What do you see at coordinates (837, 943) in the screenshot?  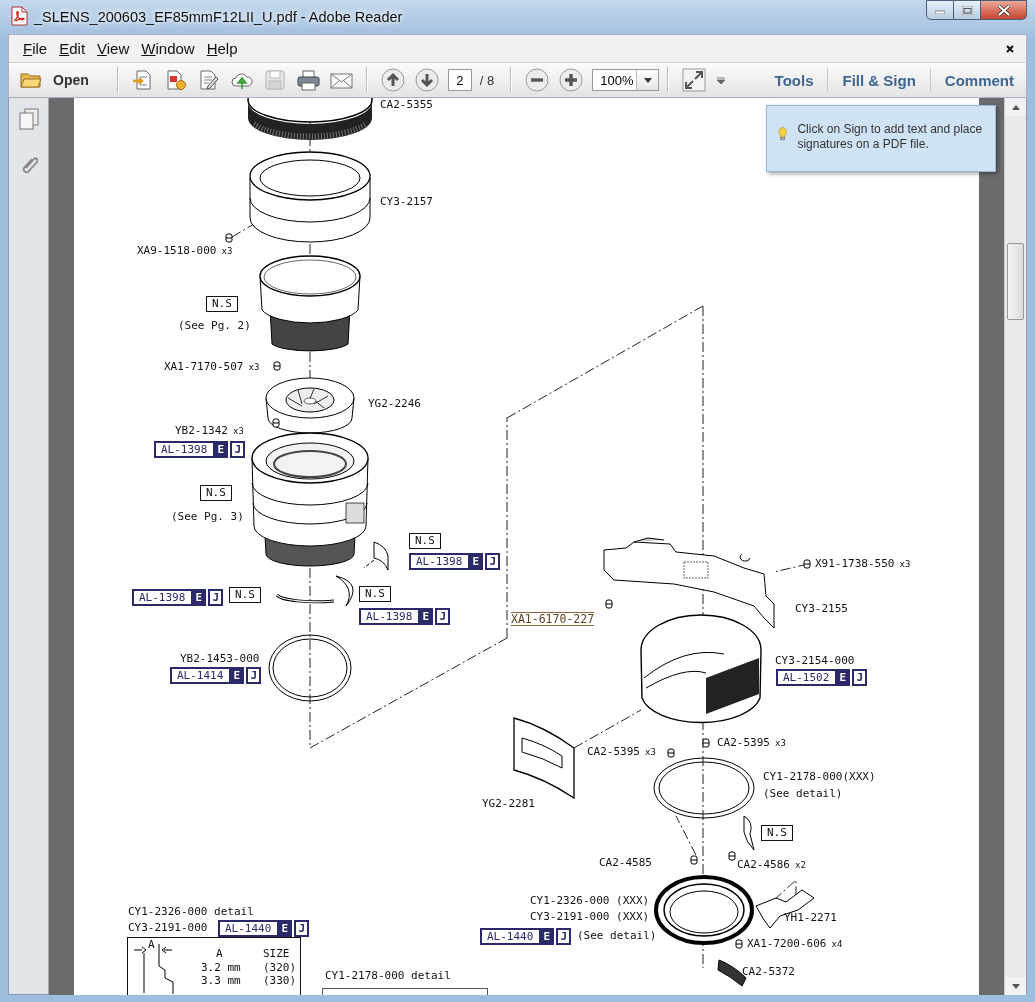 I see `quantity-label: x4` at bounding box center [837, 943].